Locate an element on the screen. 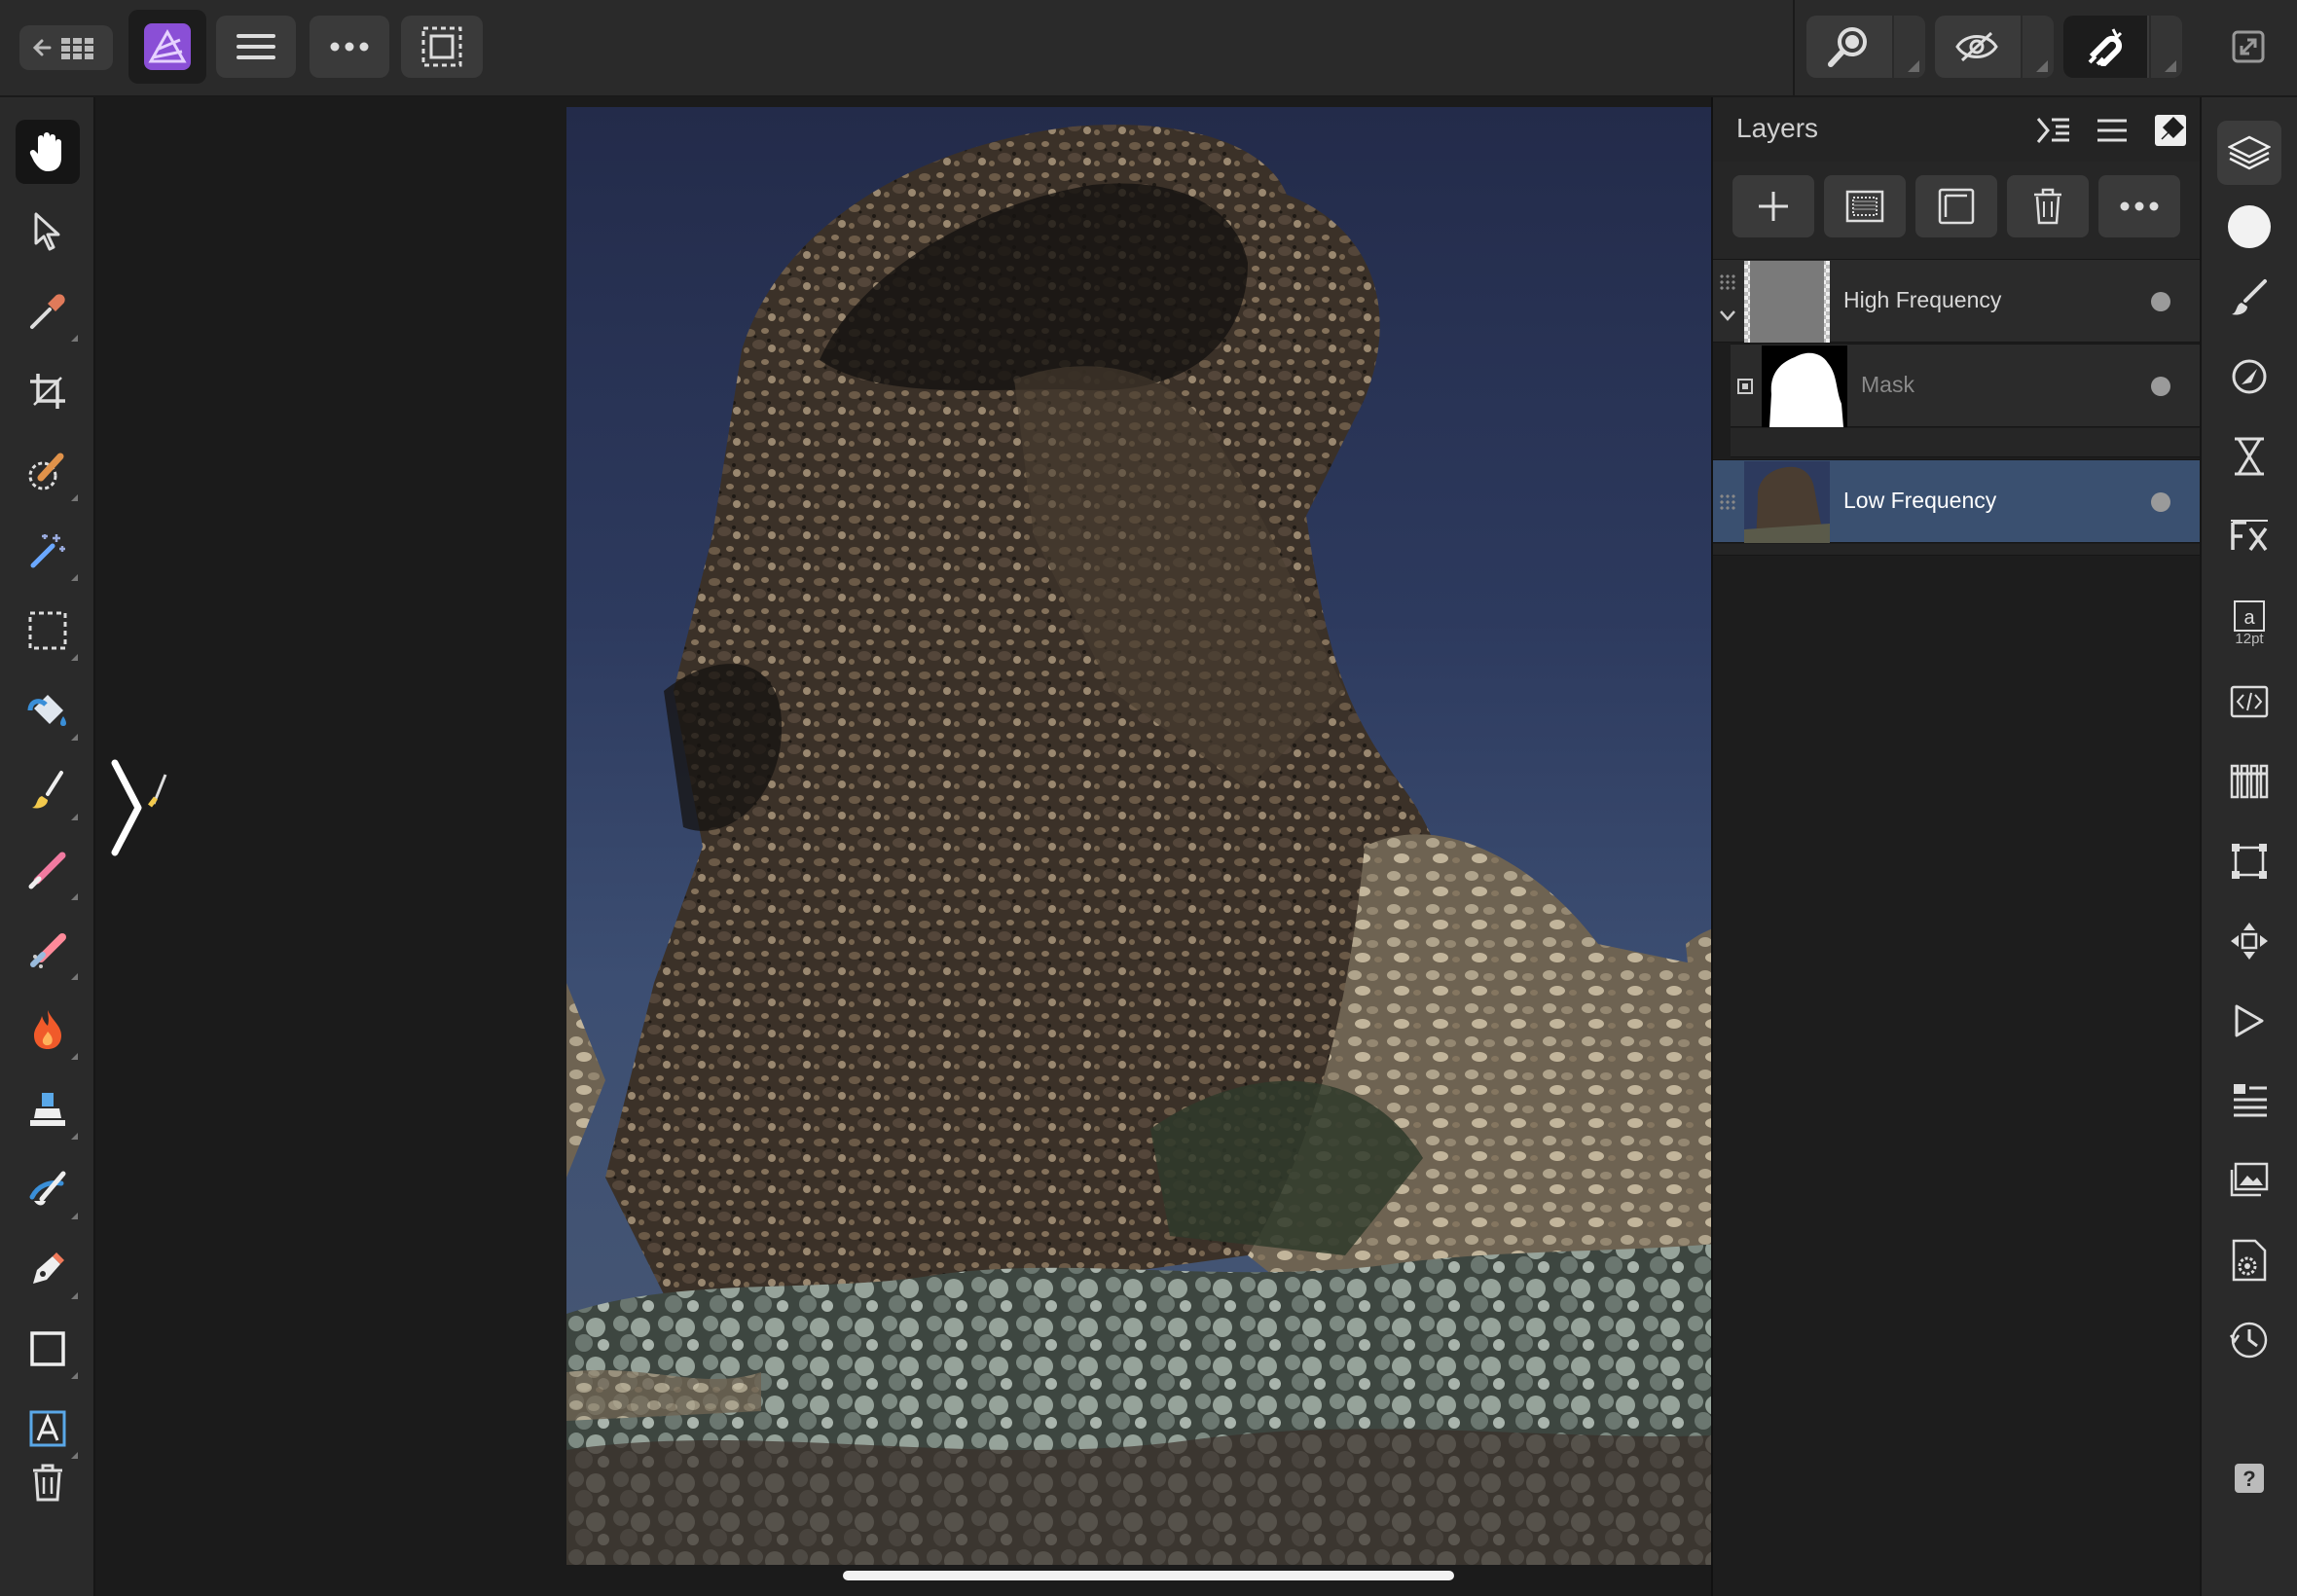 Image resolution: width=2297 pixels, height=1596 pixels. checker-thumbnail is located at coordinates (1787, 302).